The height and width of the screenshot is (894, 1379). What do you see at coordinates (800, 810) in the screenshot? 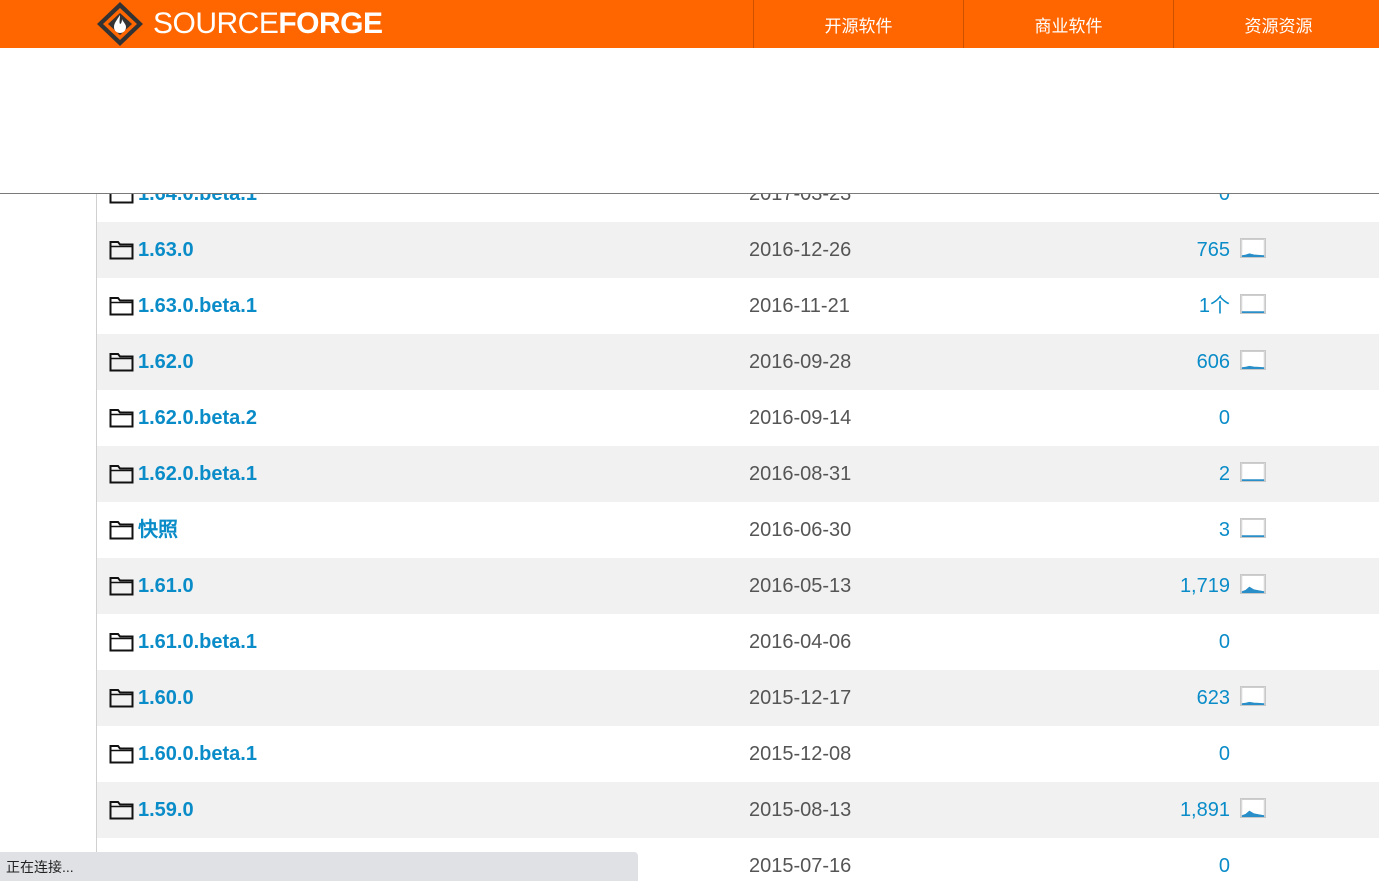
I see `folder-date: 2015-08-13` at bounding box center [800, 810].